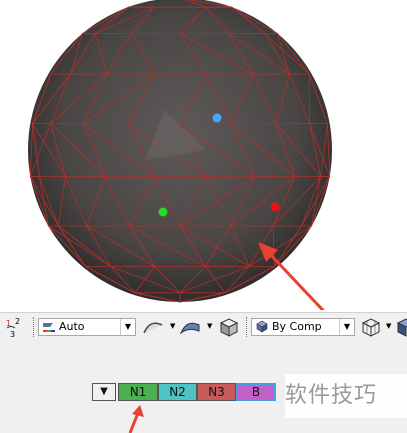 The image size is (407, 433). I want to click on node-green, so click(163, 212).